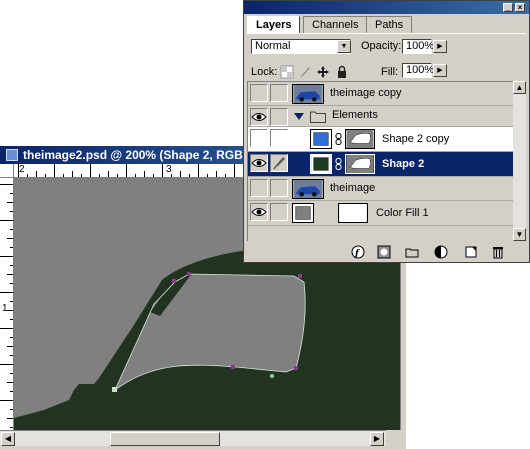 This screenshot has height=449, width=530. What do you see at coordinates (342, 72) in the screenshot?
I see `lock-all-padlock-icon` at bounding box center [342, 72].